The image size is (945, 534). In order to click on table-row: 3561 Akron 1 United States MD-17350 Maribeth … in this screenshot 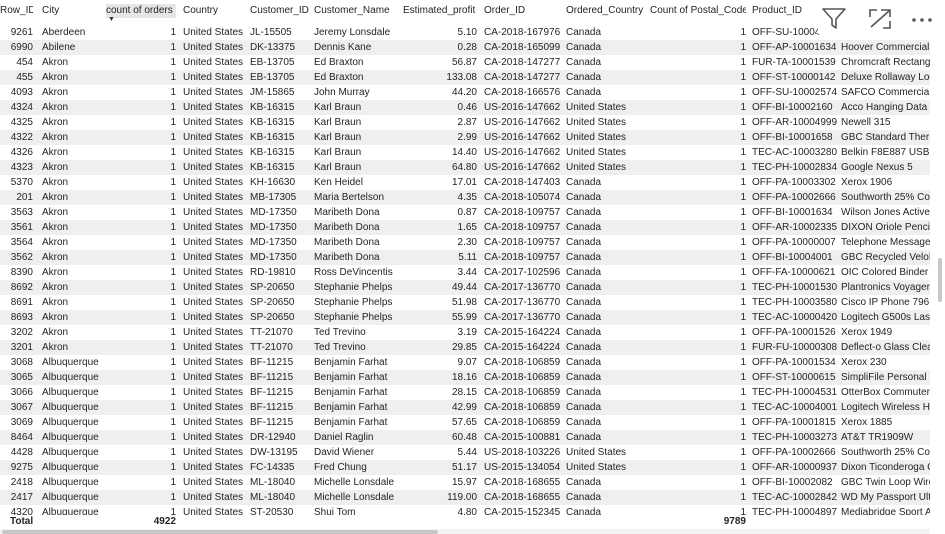, I will do `click(465, 227)`.